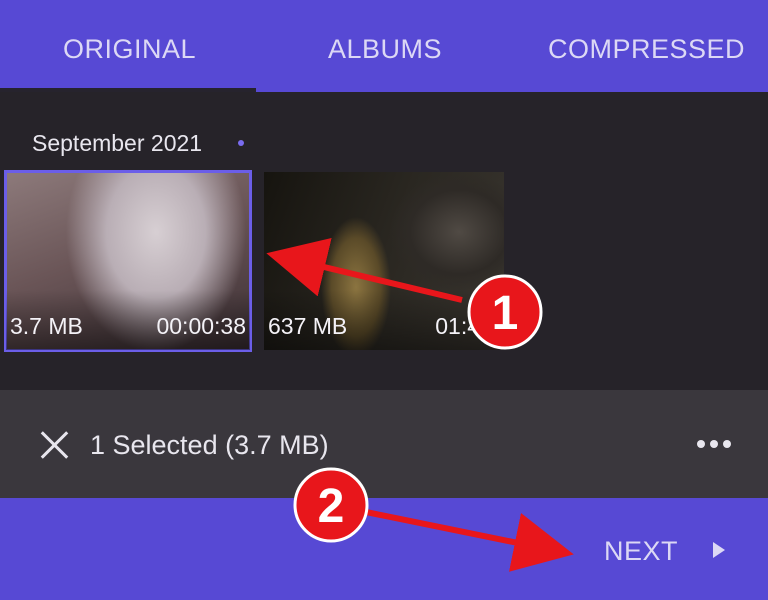 The width and height of the screenshot is (768, 600). Describe the element at coordinates (385, 49) in the screenshot. I see `tab-albums: ALBUMS` at that location.